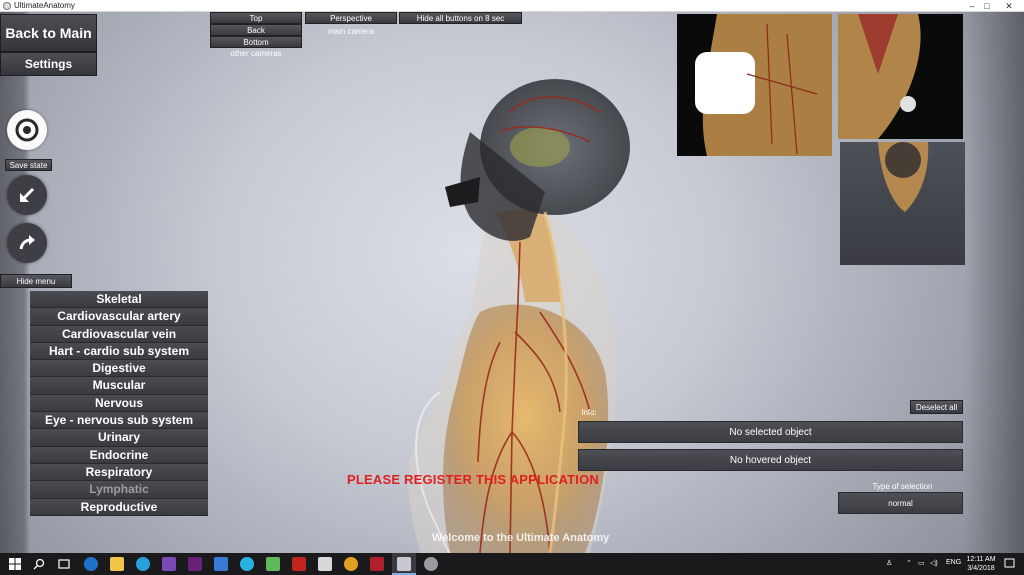 Image resolution: width=1024 pixels, height=575 pixels. What do you see at coordinates (879, 76) in the screenshot?
I see `camera-view-2-render` at bounding box center [879, 76].